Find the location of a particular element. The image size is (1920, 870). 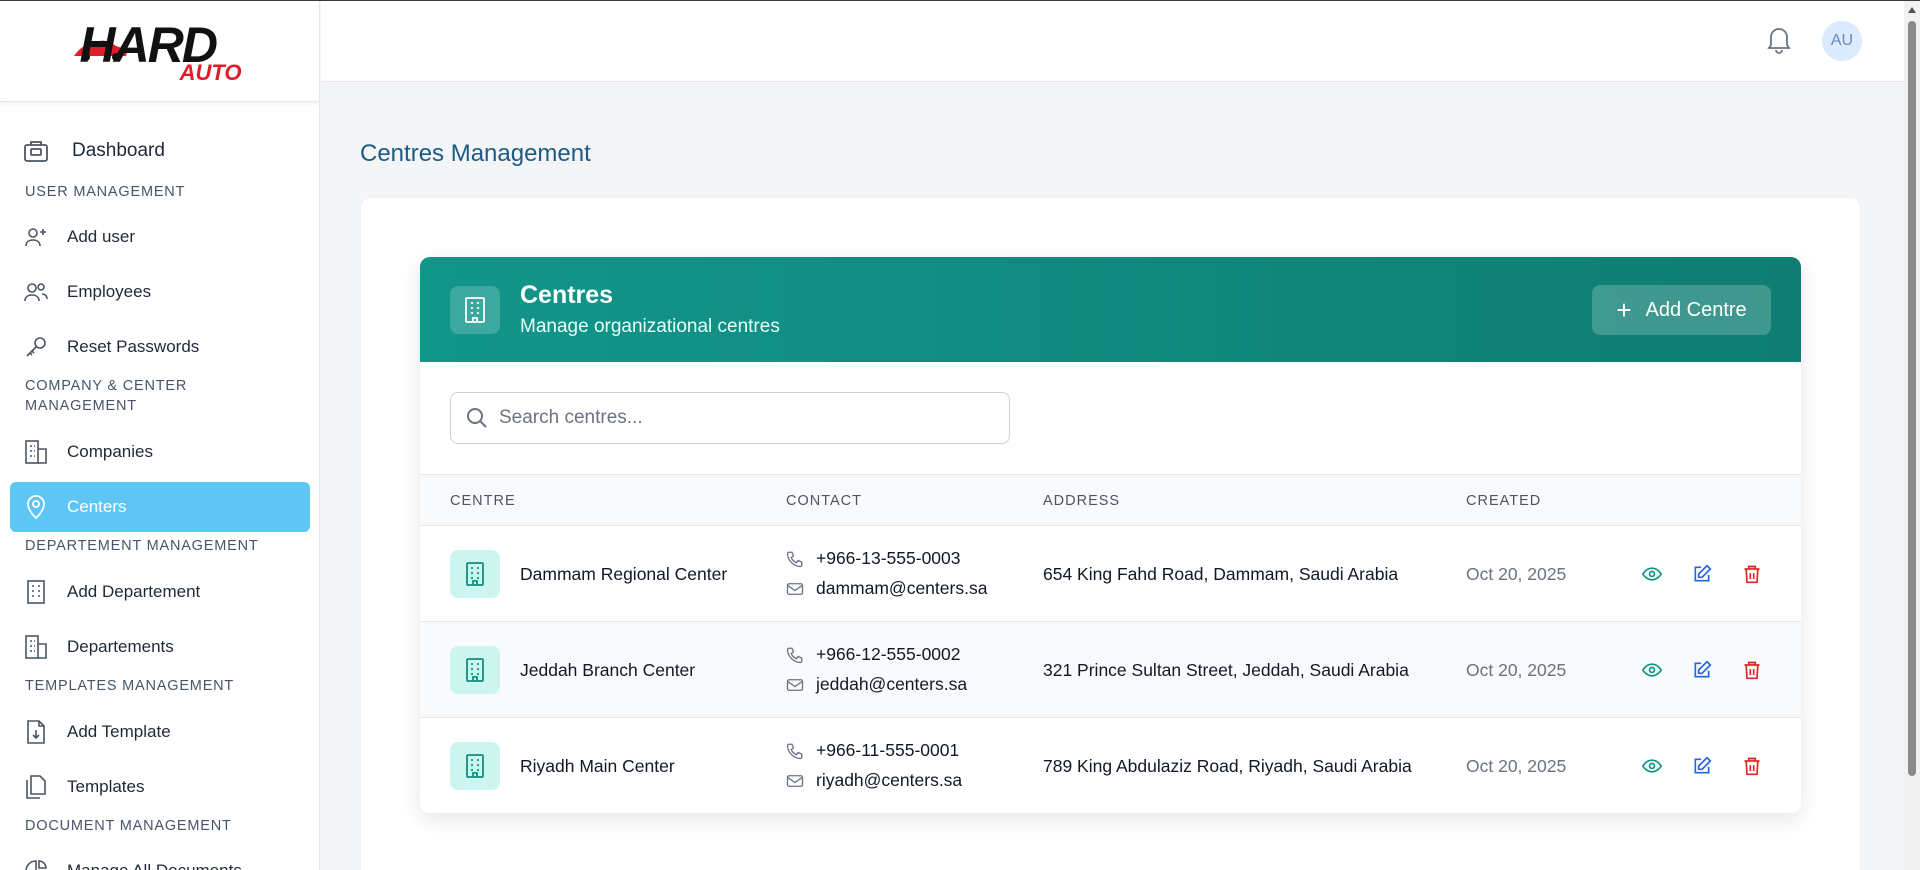

search-icon is located at coordinates (477, 418).